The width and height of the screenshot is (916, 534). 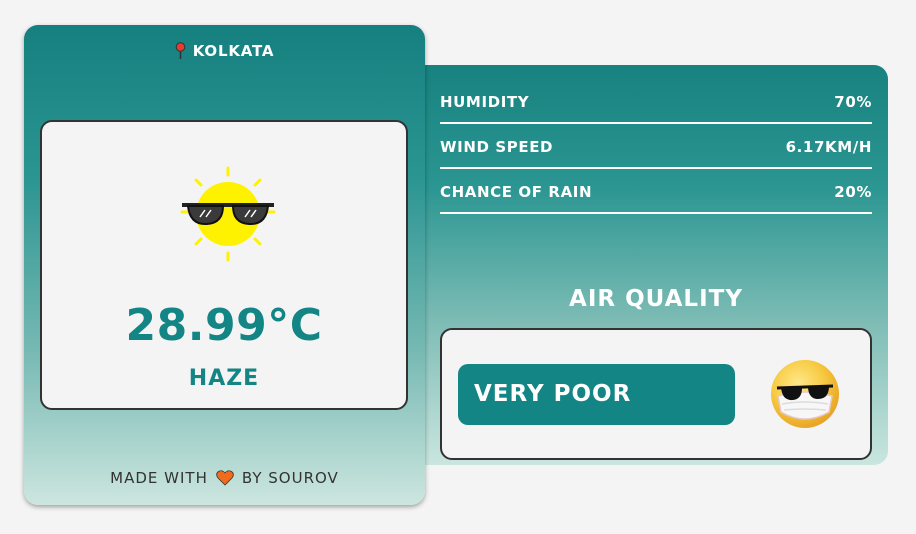 What do you see at coordinates (228, 214) in the screenshot?
I see `sun-with-sunglasses-icon` at bounding box center [228, 214].